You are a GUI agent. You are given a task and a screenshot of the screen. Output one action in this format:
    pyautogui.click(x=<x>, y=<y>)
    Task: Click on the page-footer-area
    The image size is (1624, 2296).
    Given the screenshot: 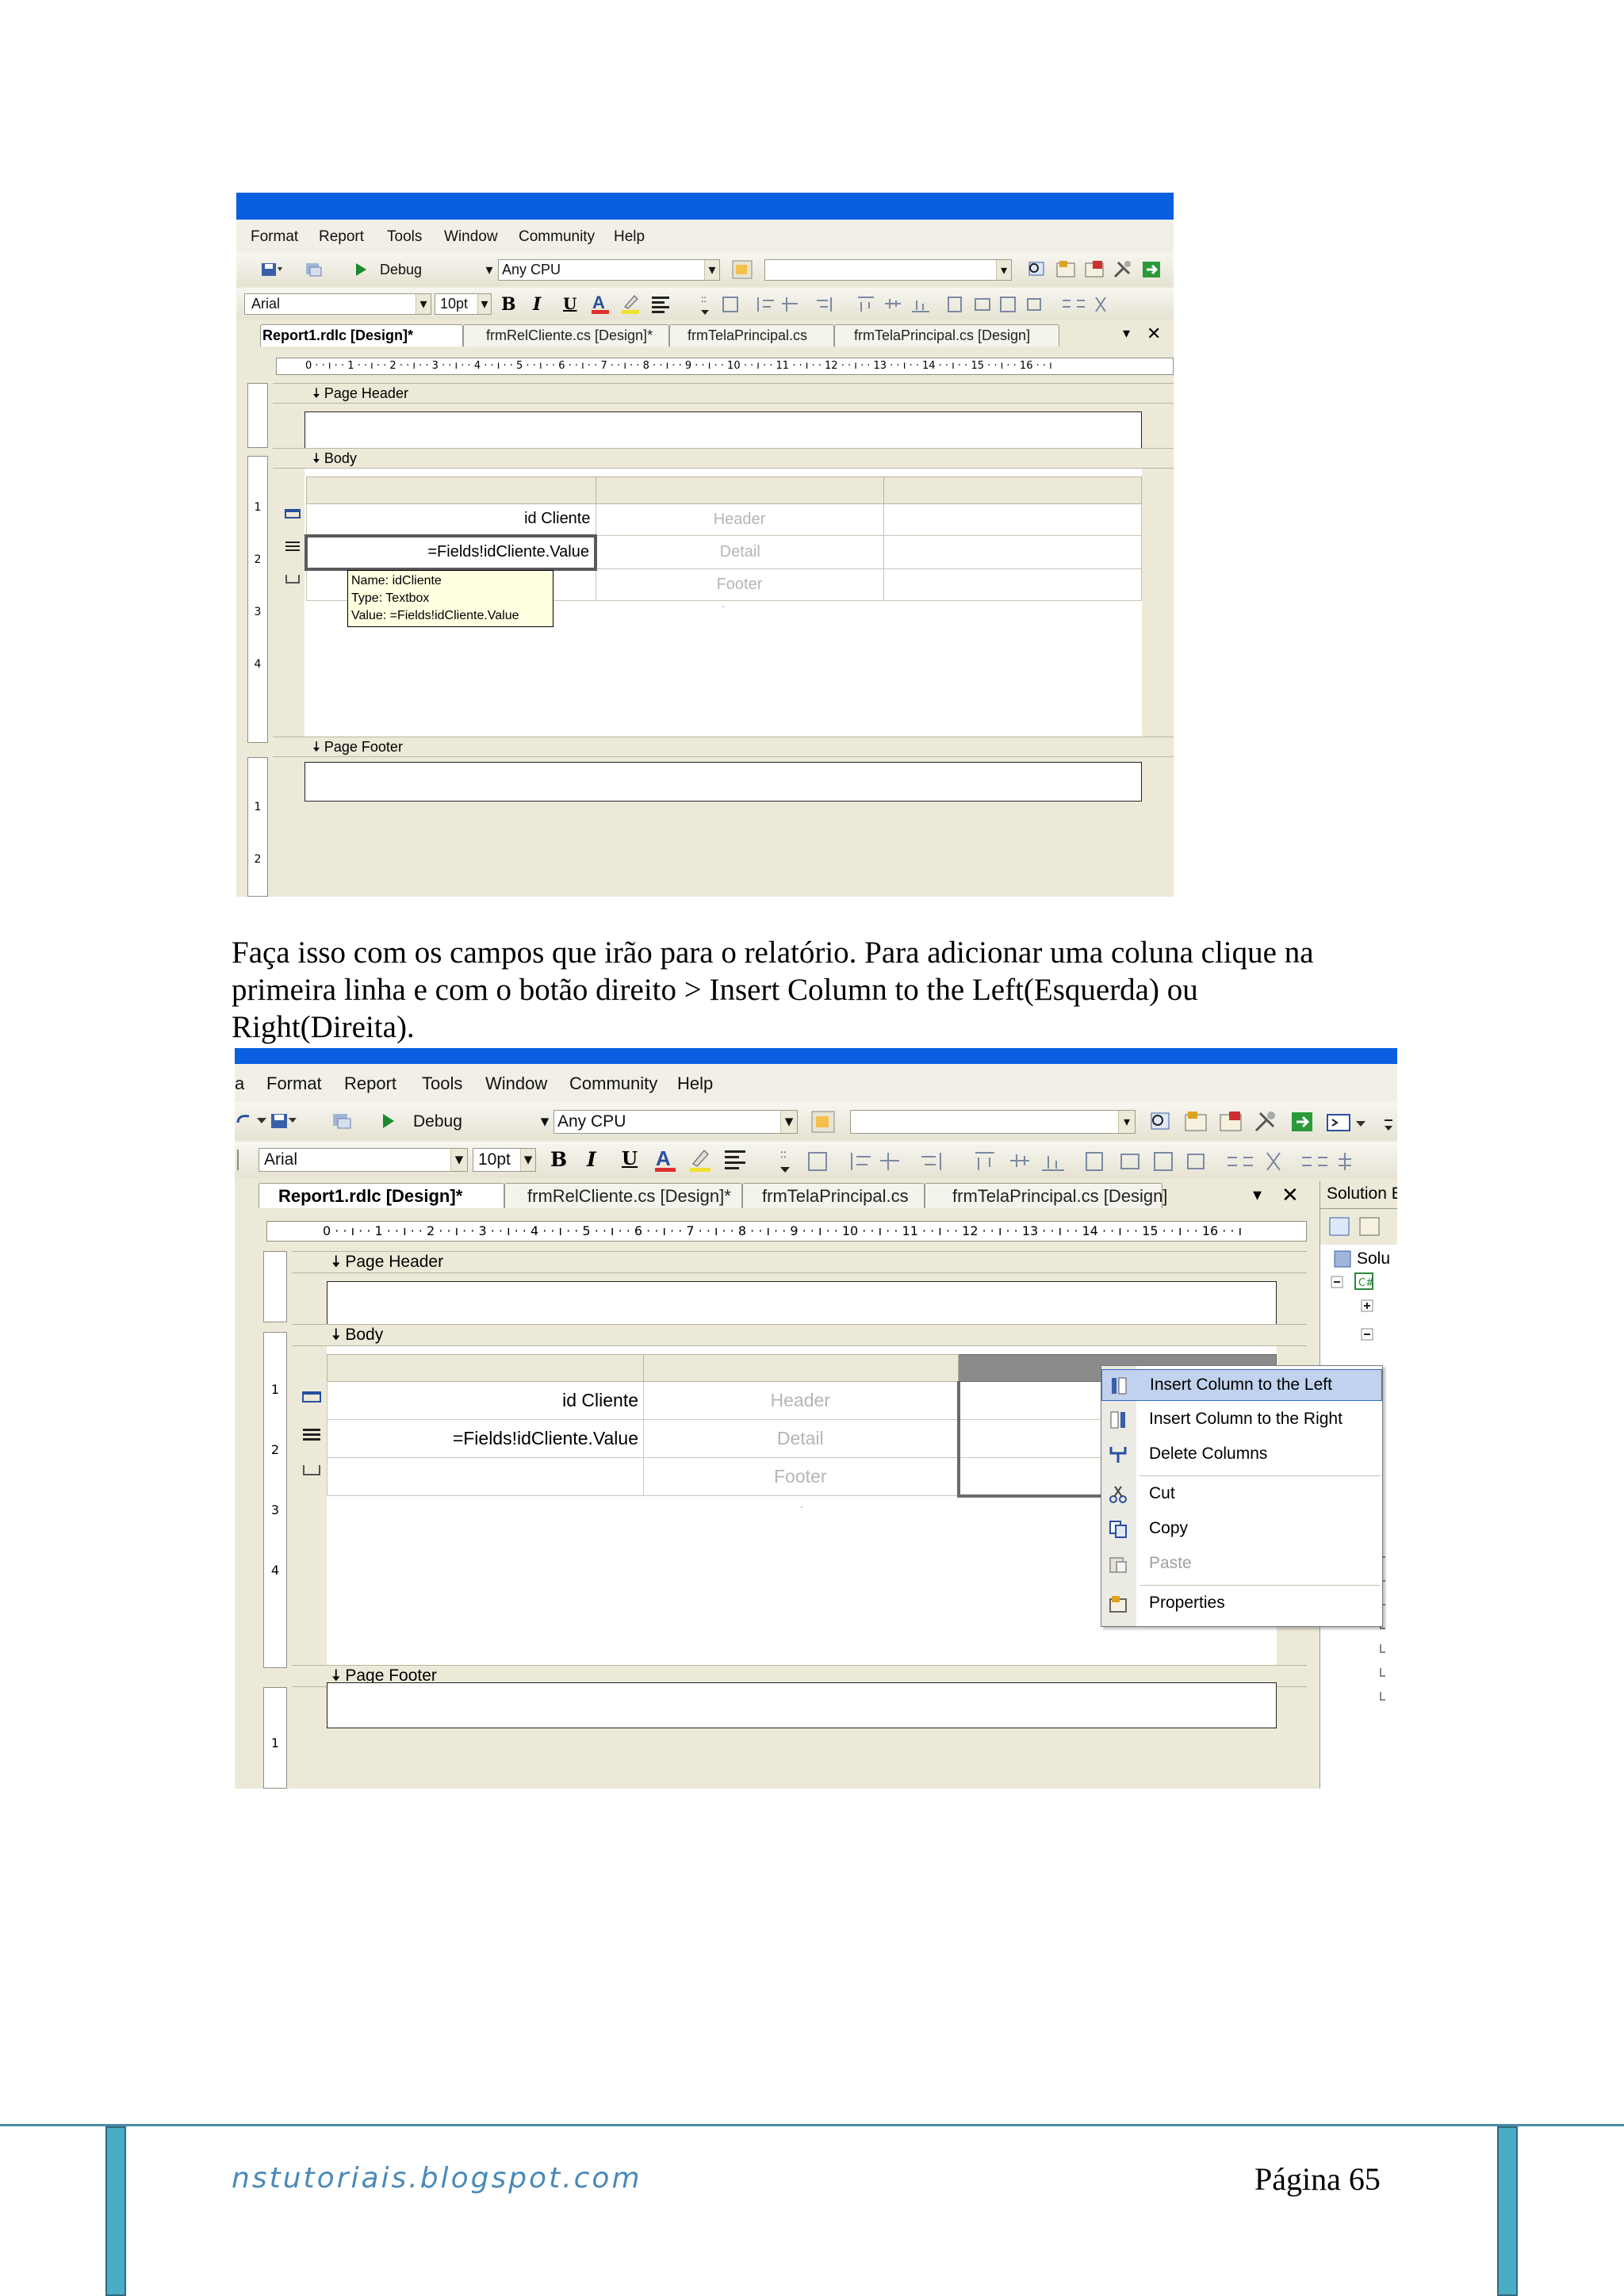 What is the action you would take?
    pyautogui.click(x=802, y=1705)
    